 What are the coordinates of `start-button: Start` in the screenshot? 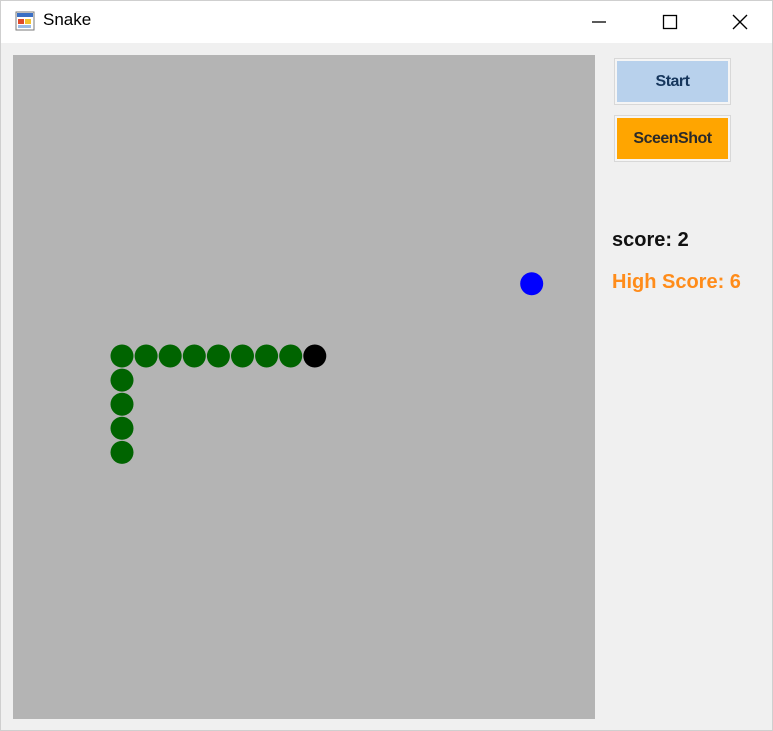 It's located at (672, 81).